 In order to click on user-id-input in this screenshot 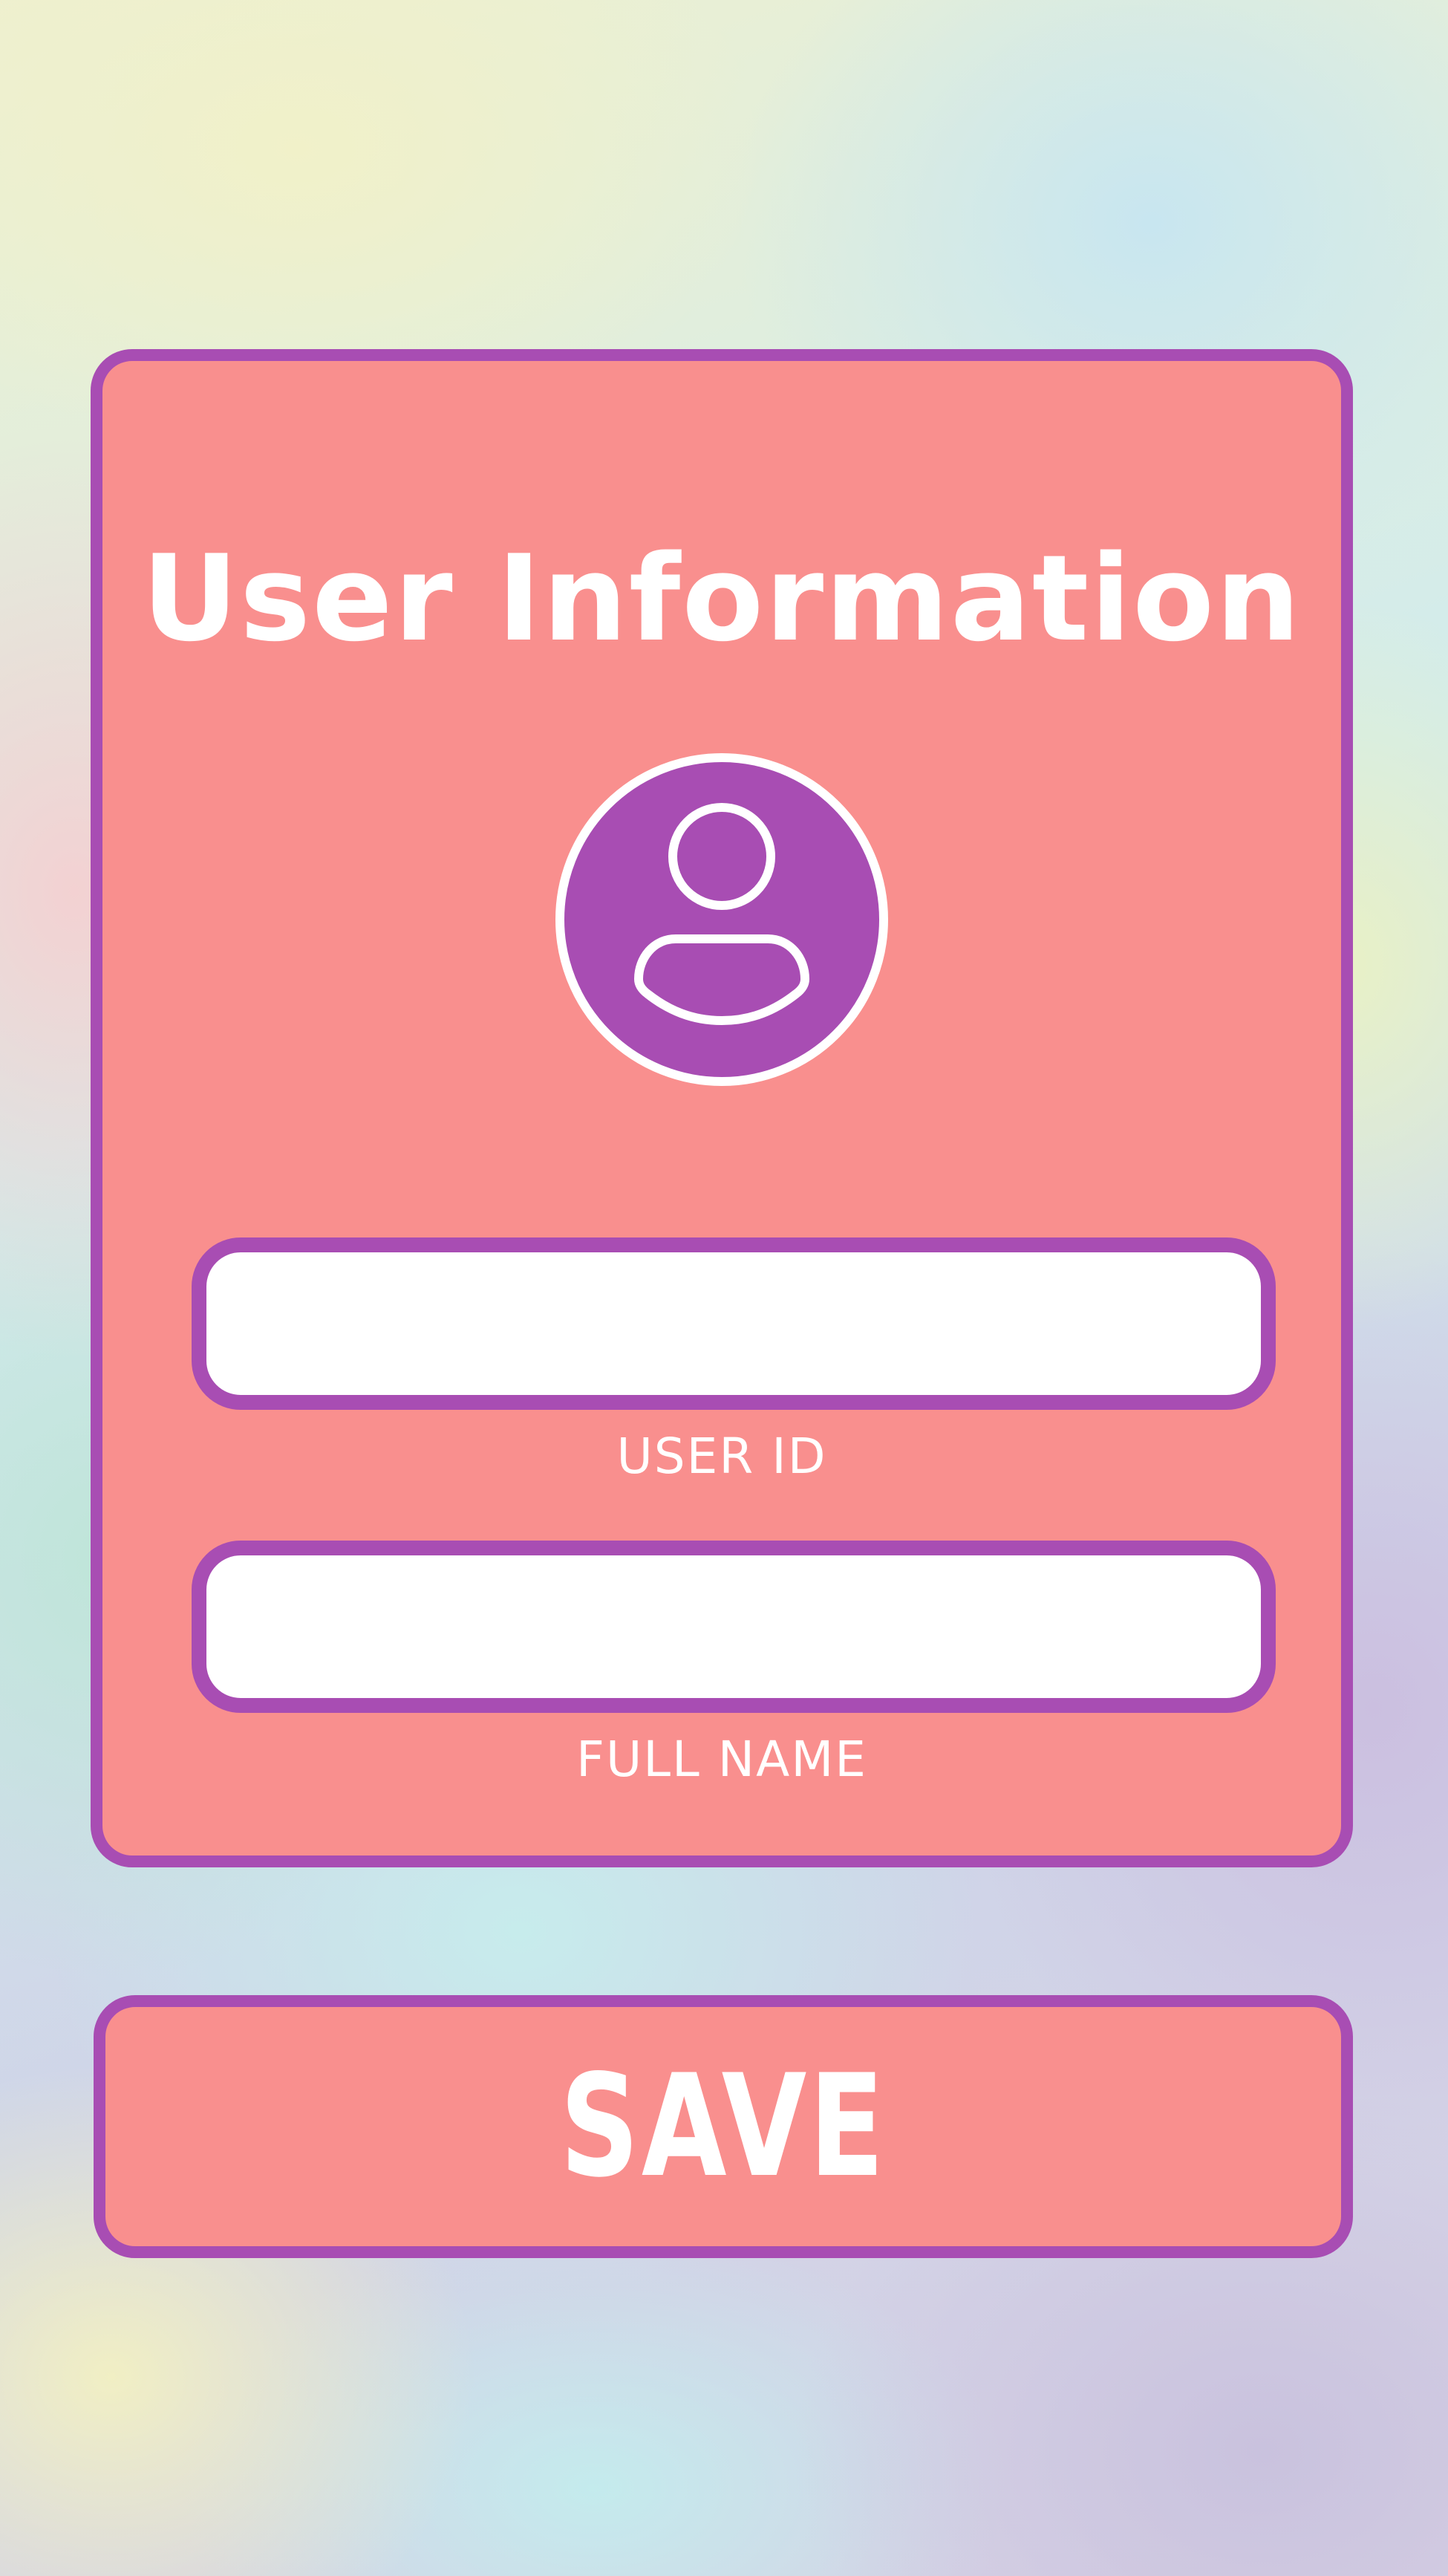, I will do `click(733, 1323)`.